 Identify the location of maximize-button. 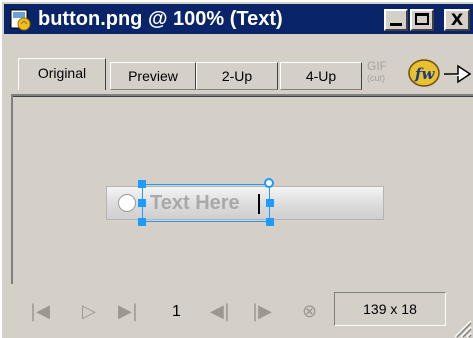
(422, 20).